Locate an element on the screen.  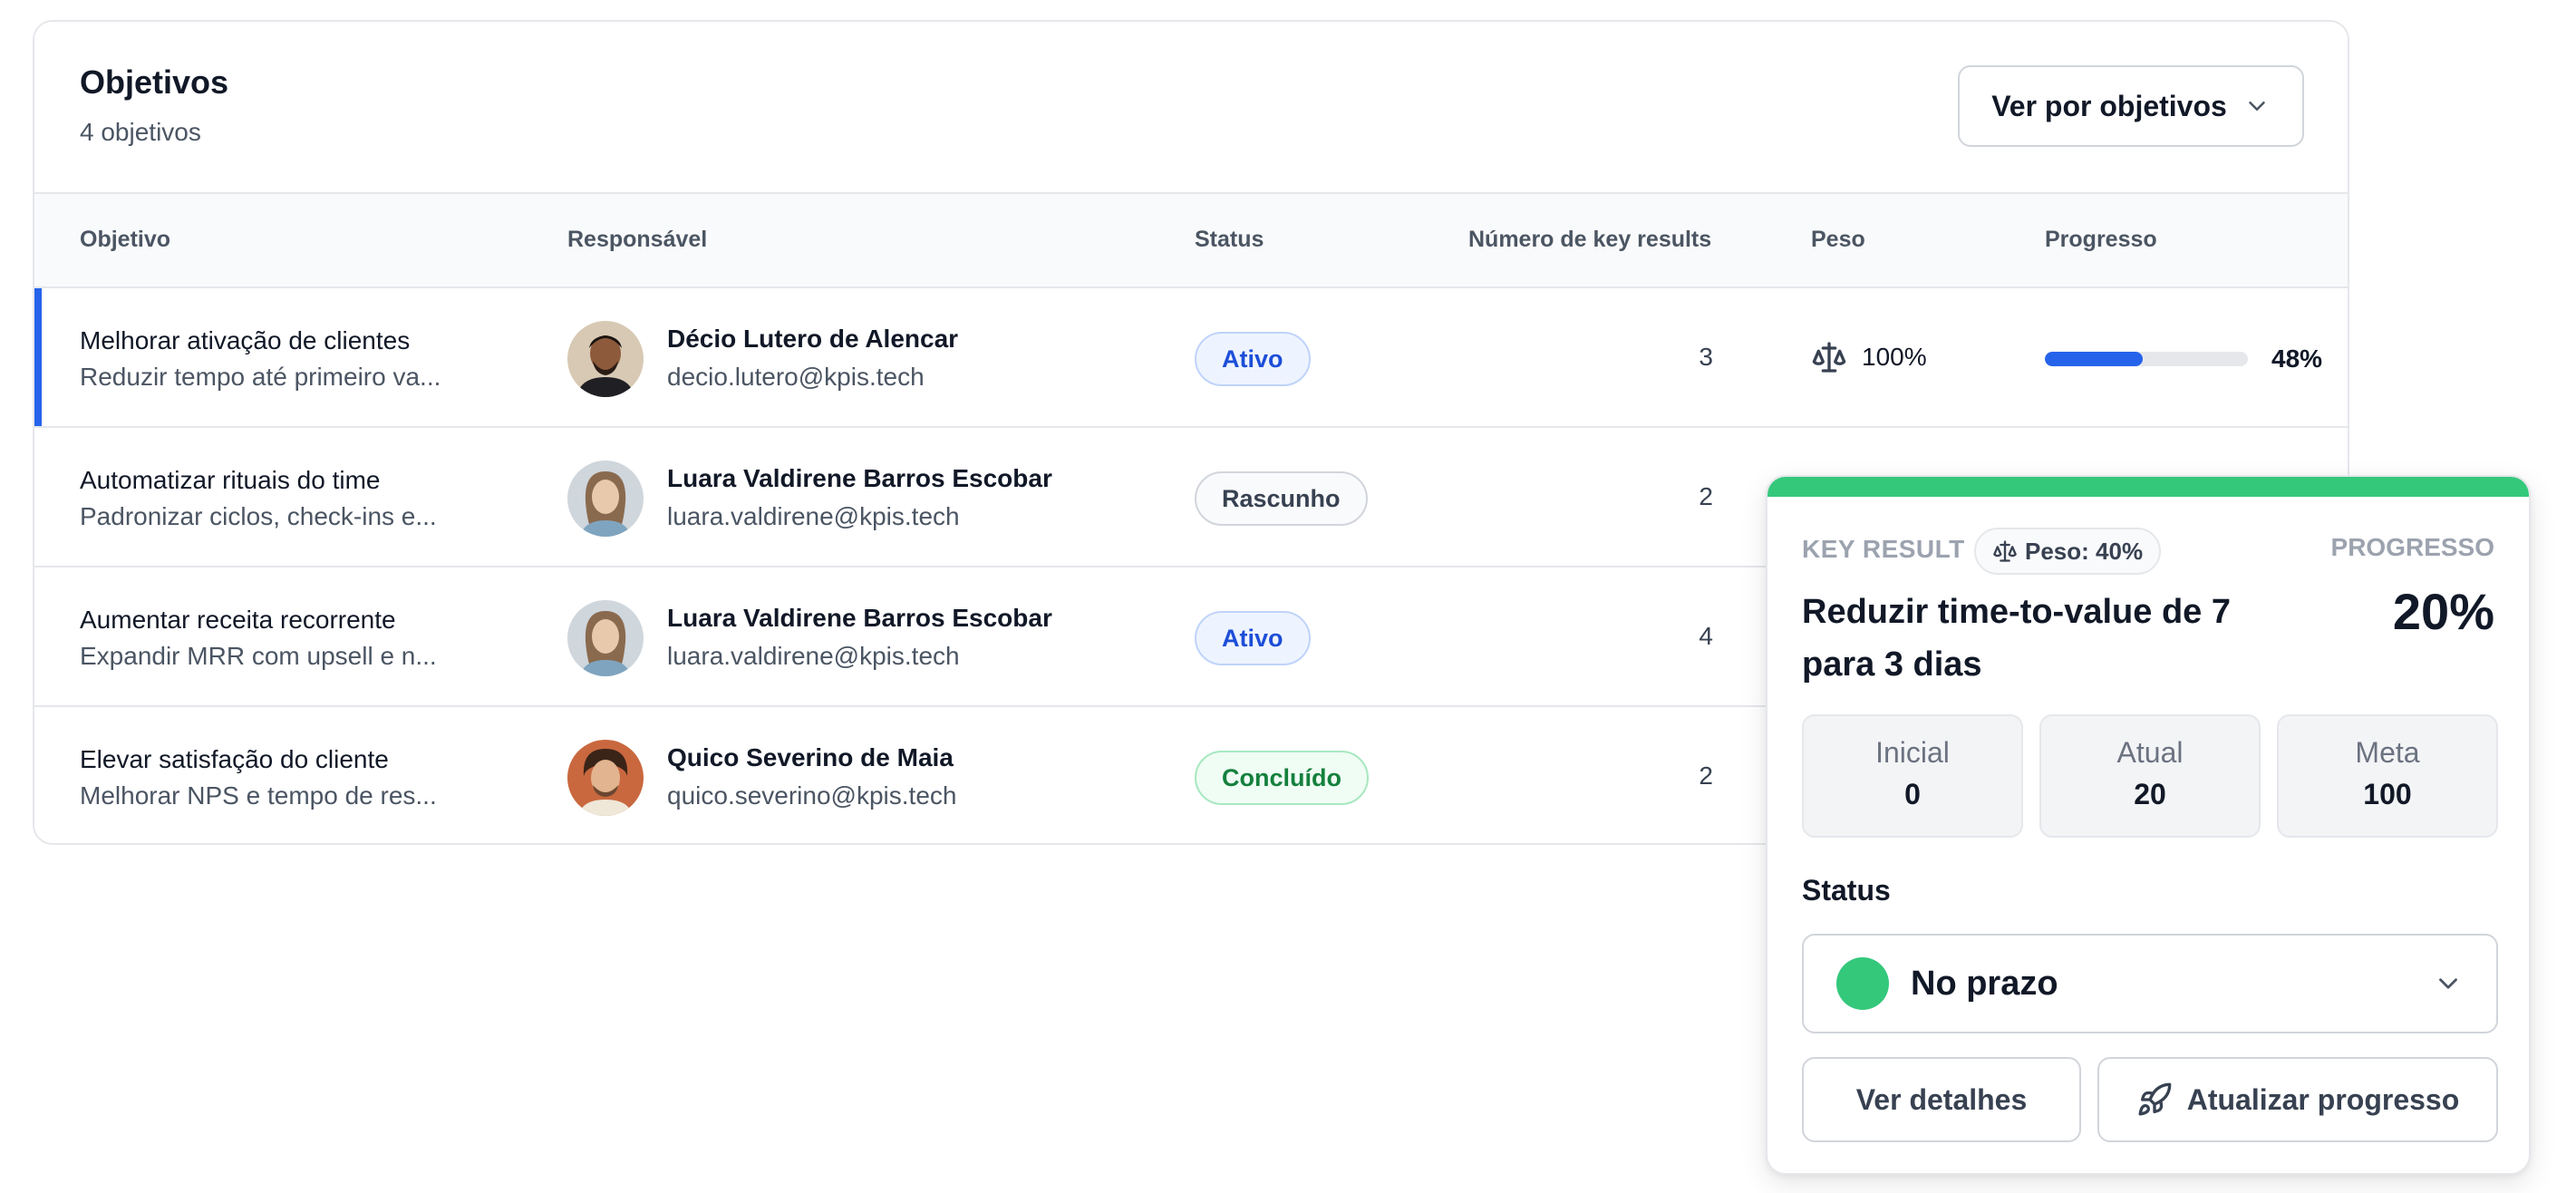
column-objective: Objetivo is located at coordinates (125, 239).